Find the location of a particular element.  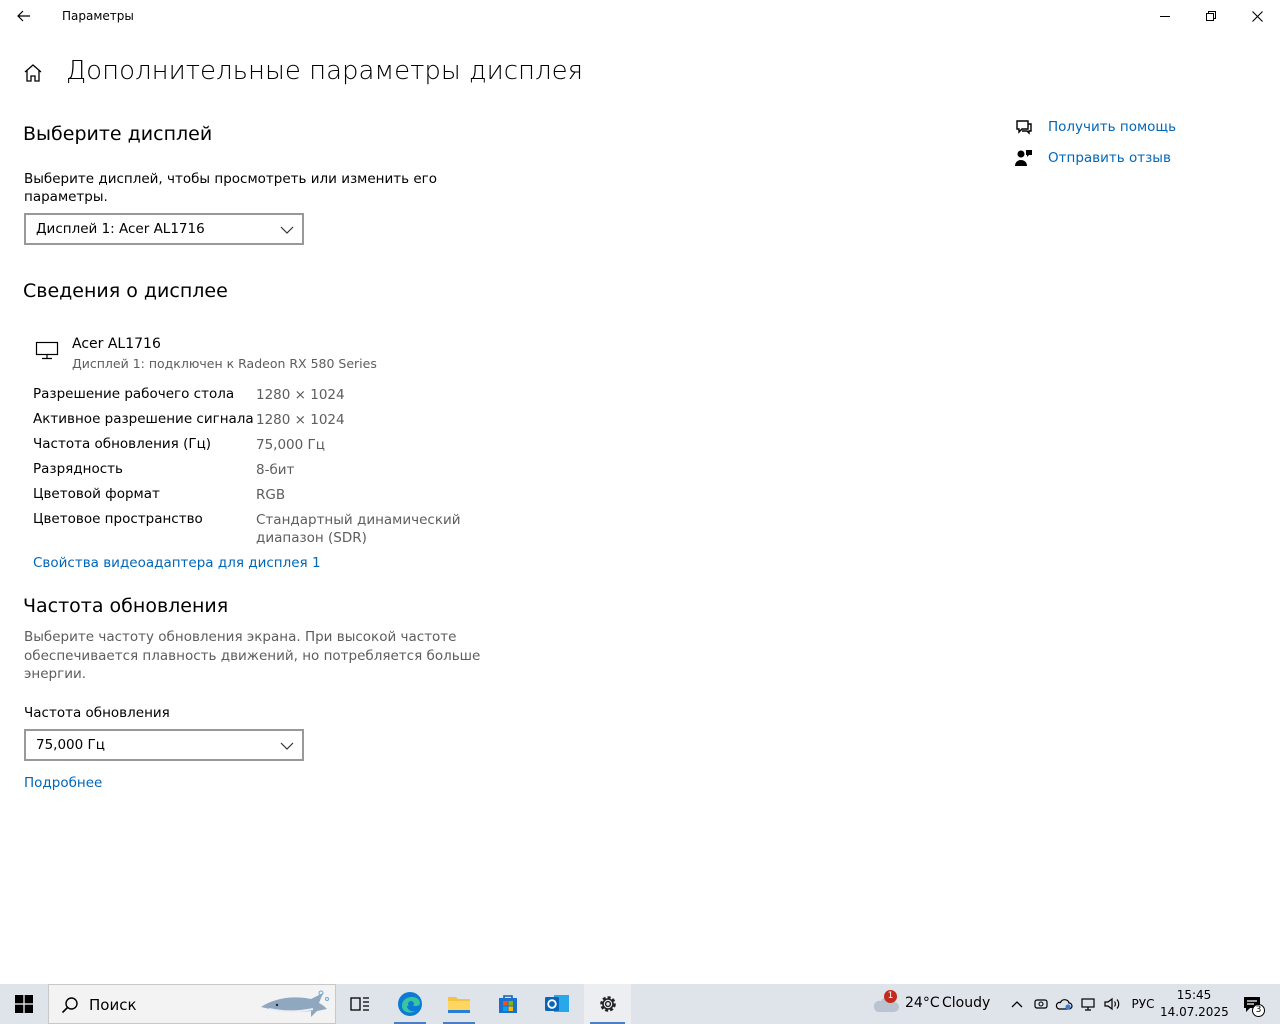

minimize-button is located at coordinates (1165, 16).